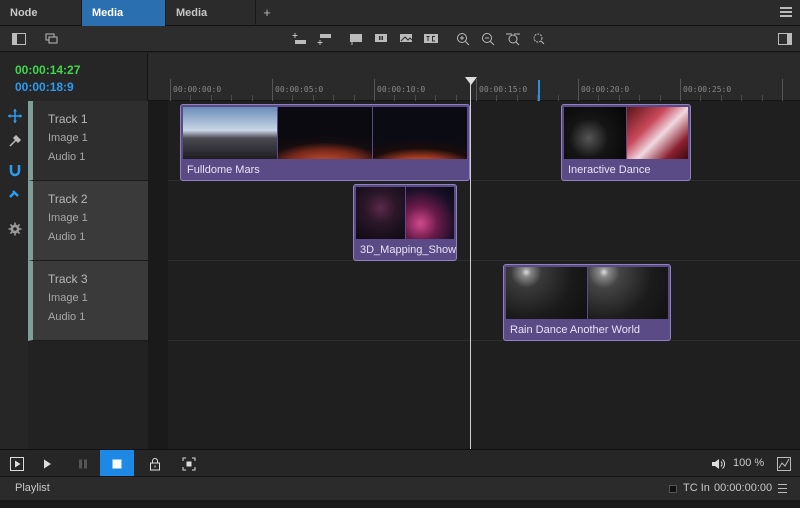 This screenshot has height=508, width=800. I want to click on tc-in-value: 00:00:00:00, so click(743, 488).